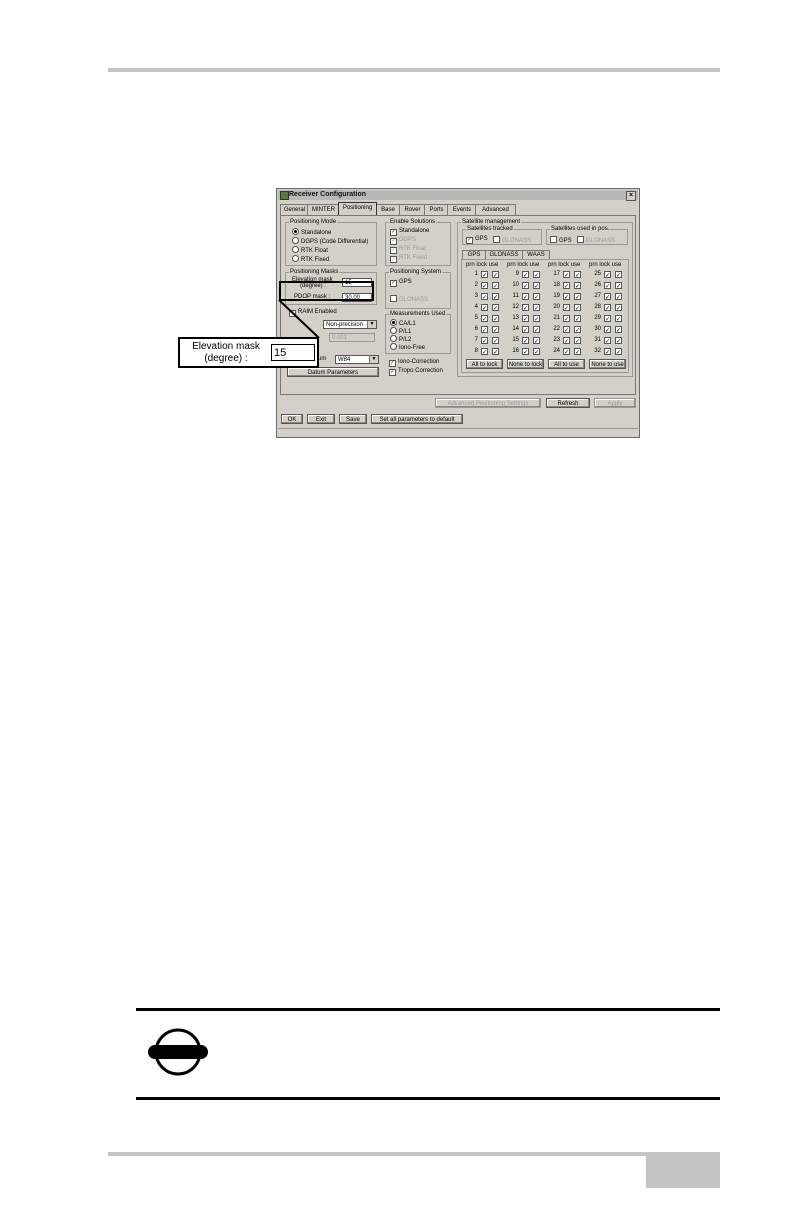 This screenshot has width=792, height=1224. Describe the element at coordinates (294, 209) in the screenshot. I see `tab-general: General` at that location.